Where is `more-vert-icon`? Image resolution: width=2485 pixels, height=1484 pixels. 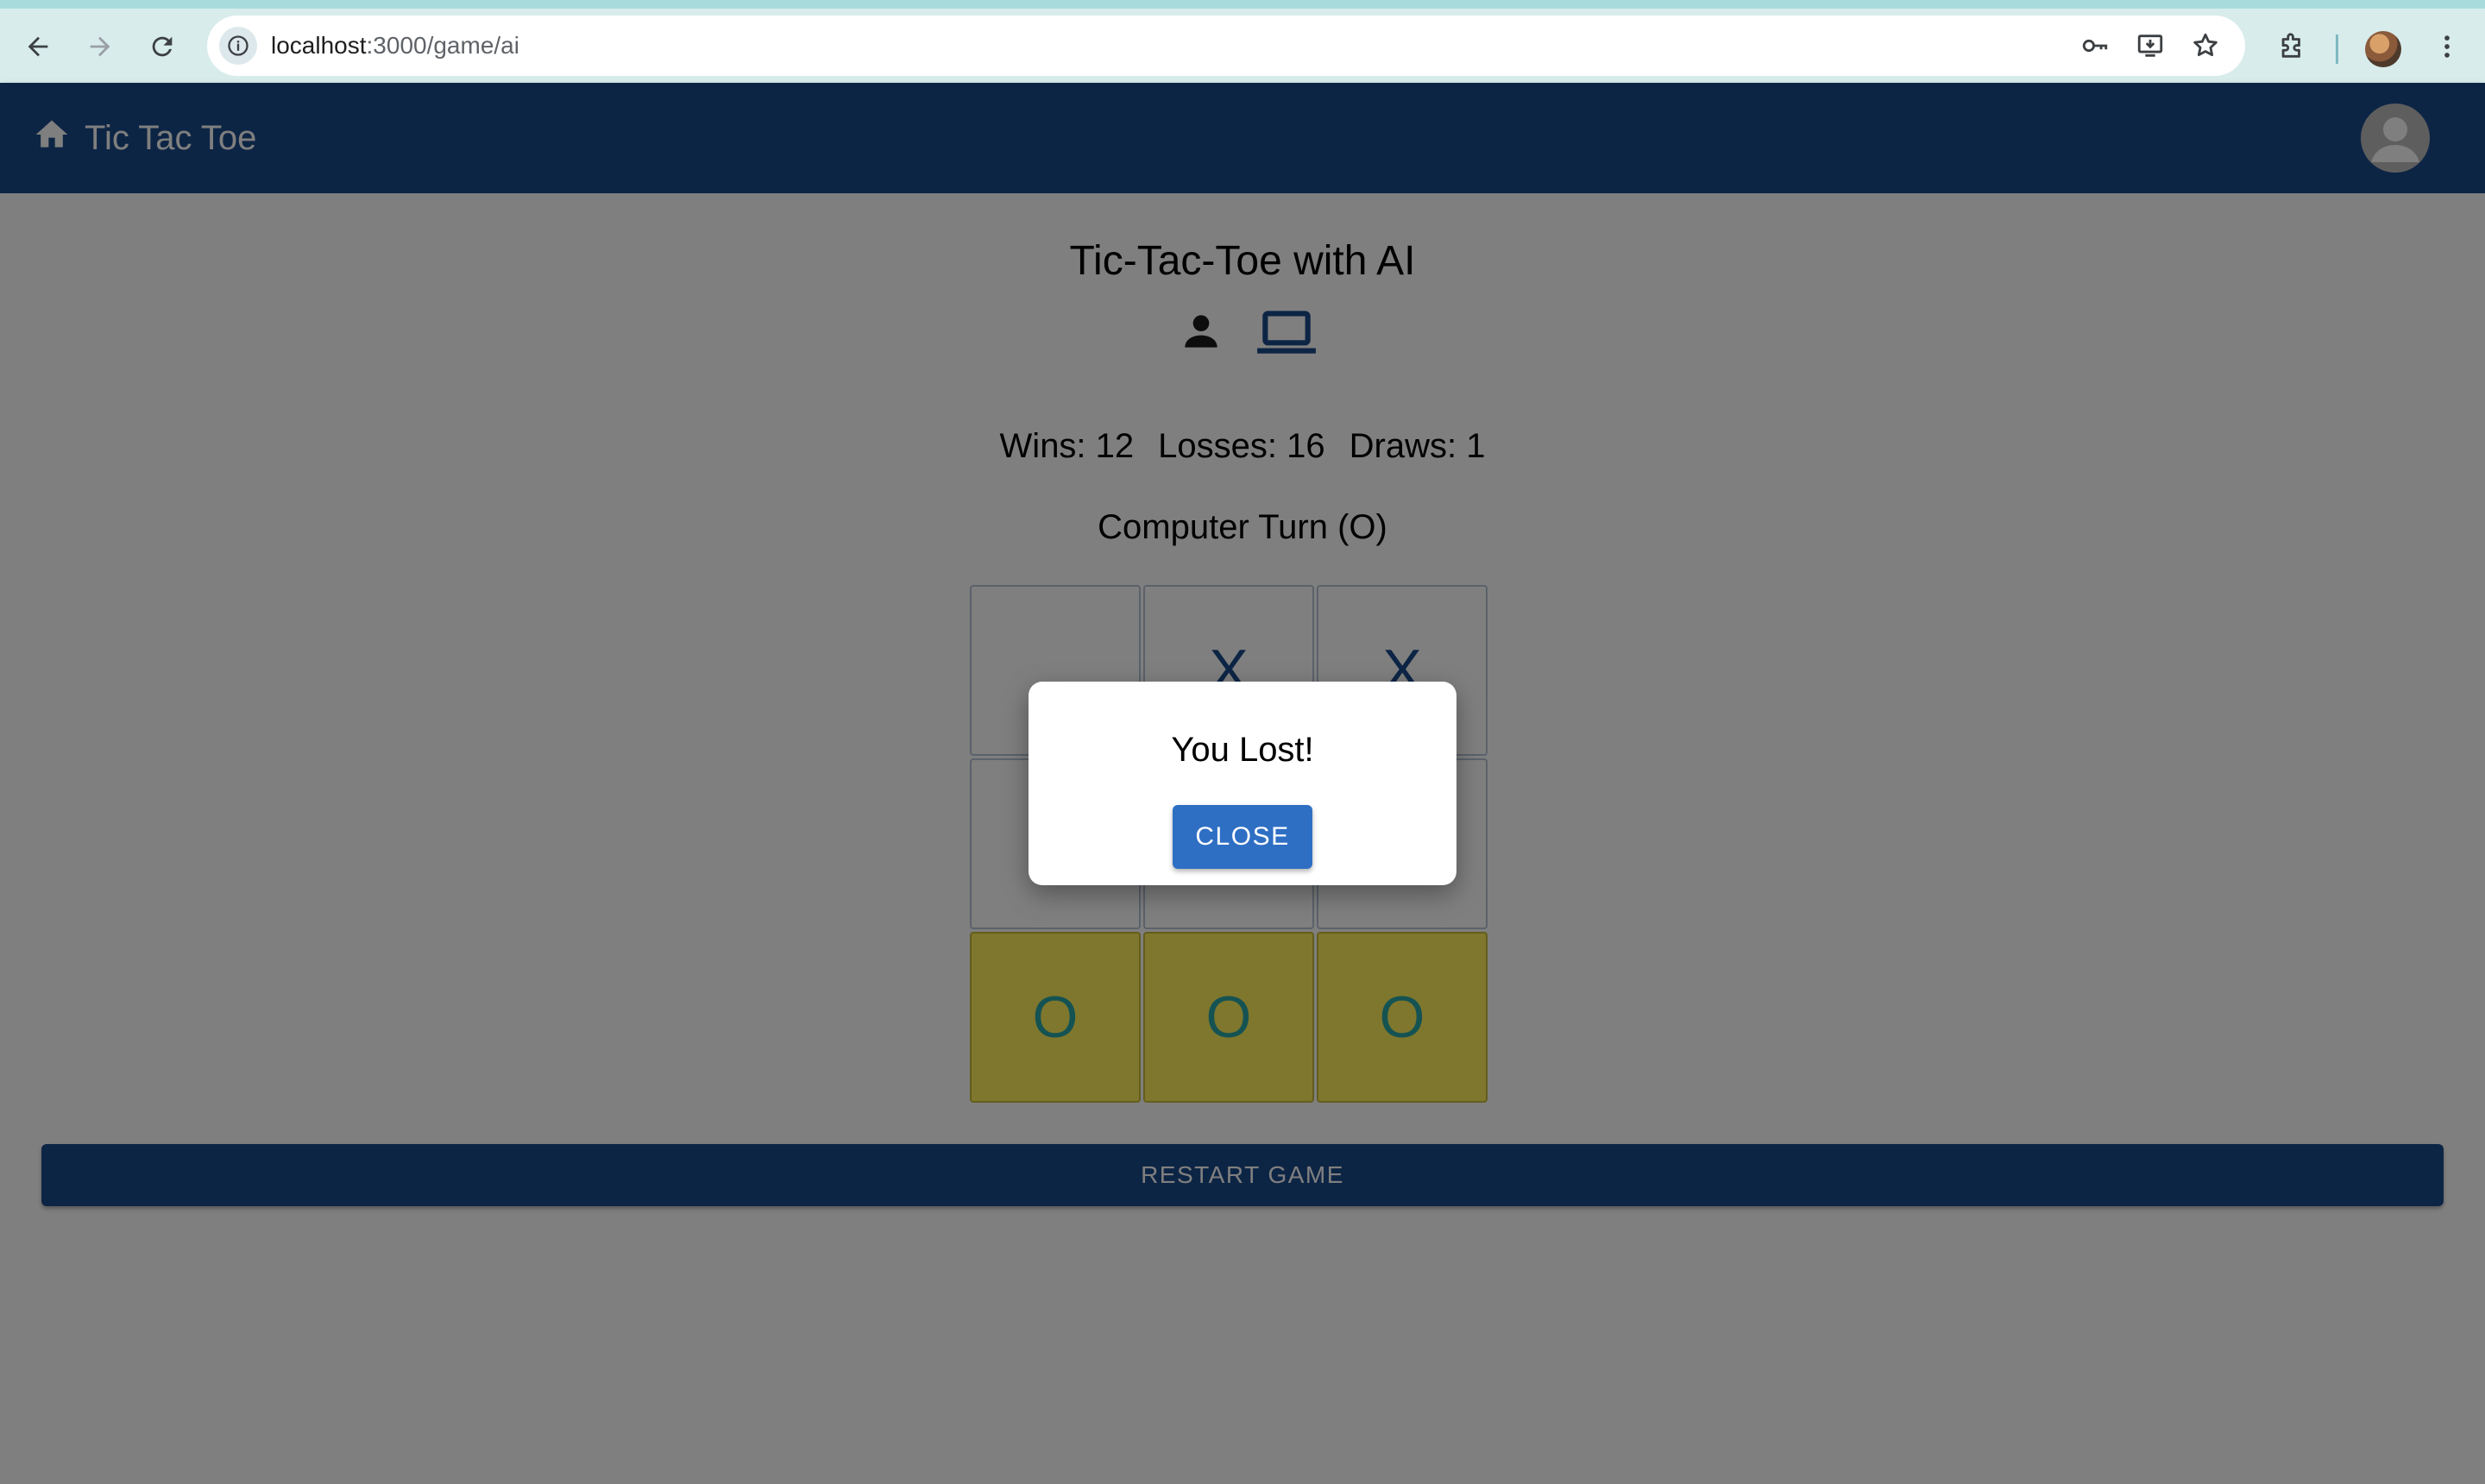
more-vert-icon is located at coordinates (2447, 47).